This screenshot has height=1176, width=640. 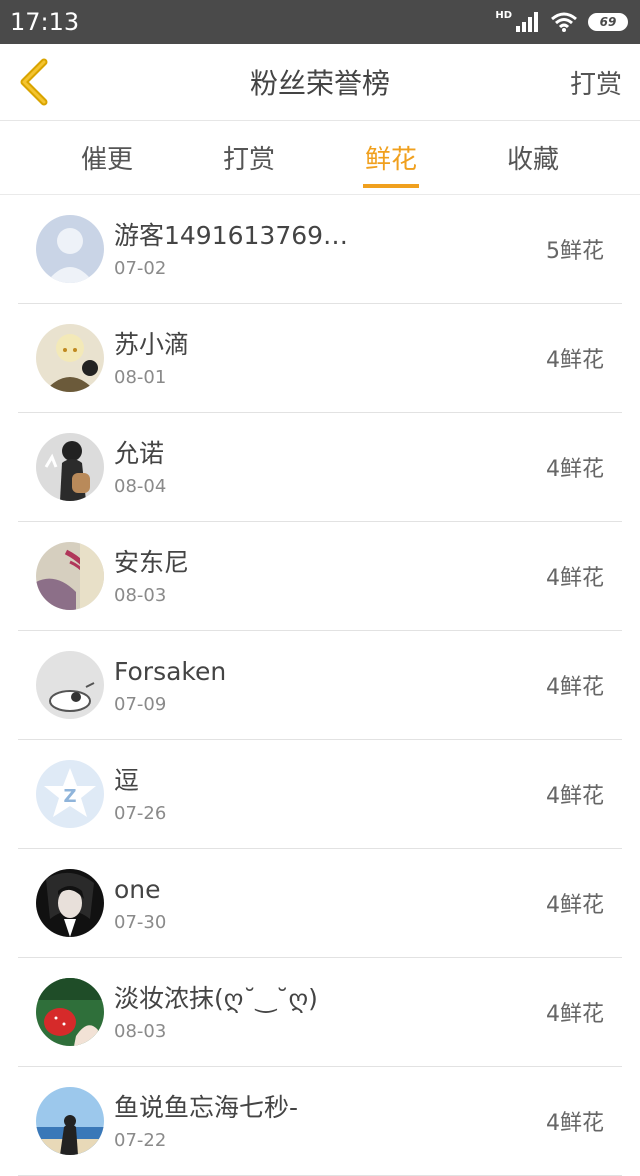 I want to click on fan-name: 逗, so click(x=127, y=780).